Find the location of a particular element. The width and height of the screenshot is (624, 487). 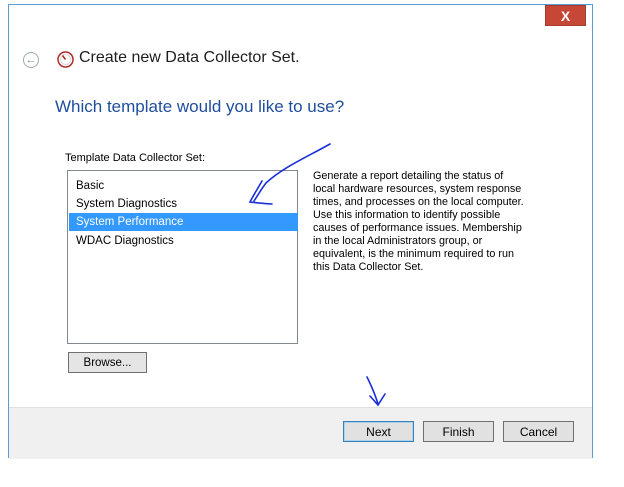

annotation-arrow-to-list is located at coordinates (292, 172).